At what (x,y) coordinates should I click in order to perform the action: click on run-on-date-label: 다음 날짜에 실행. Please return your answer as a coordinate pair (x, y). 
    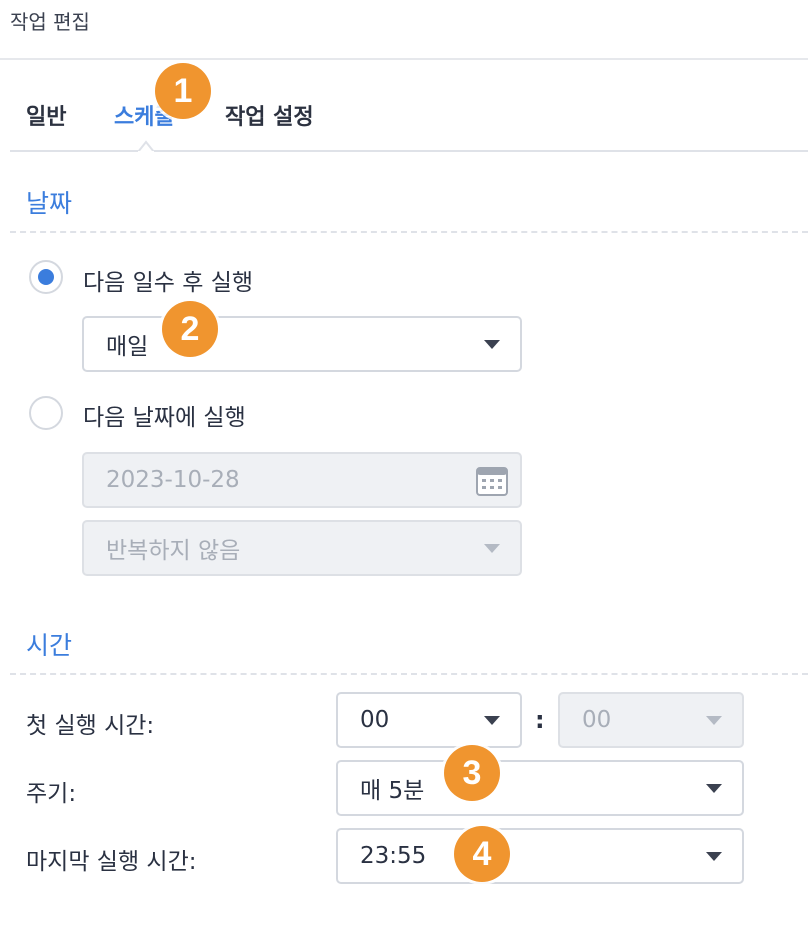
    Looking at the image, I should click on (164, 418).